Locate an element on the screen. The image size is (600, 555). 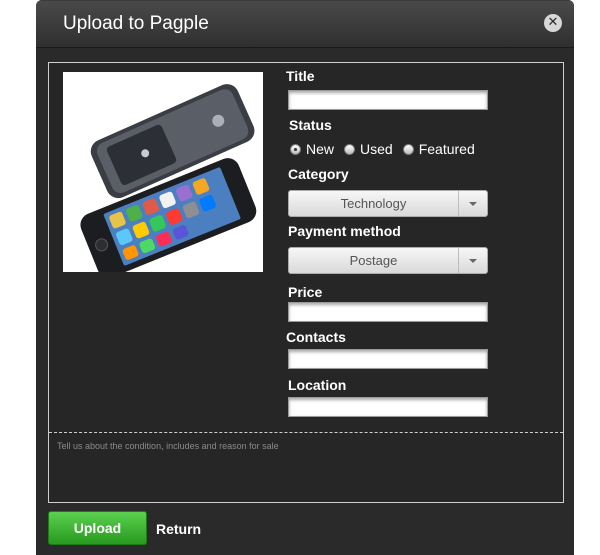
radio-checked-icon is located at coordinates (295, 149).